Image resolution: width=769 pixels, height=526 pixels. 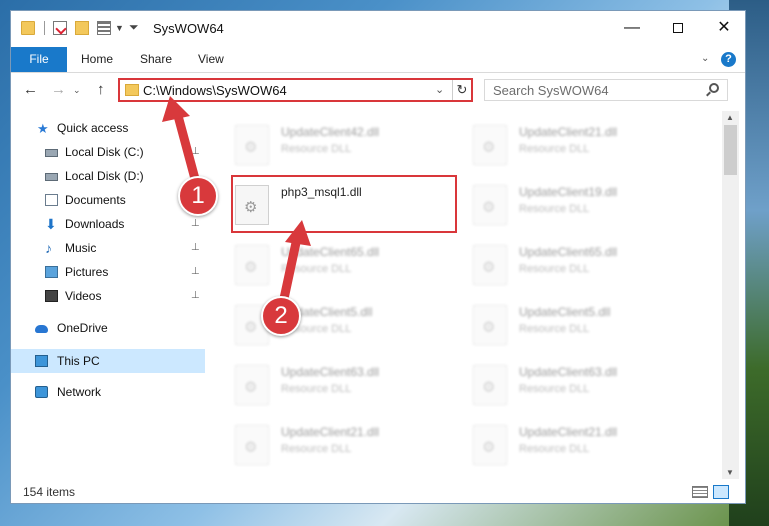 I want to click on file-name: UpdateClient5.dll, so click(x=565, y=312).